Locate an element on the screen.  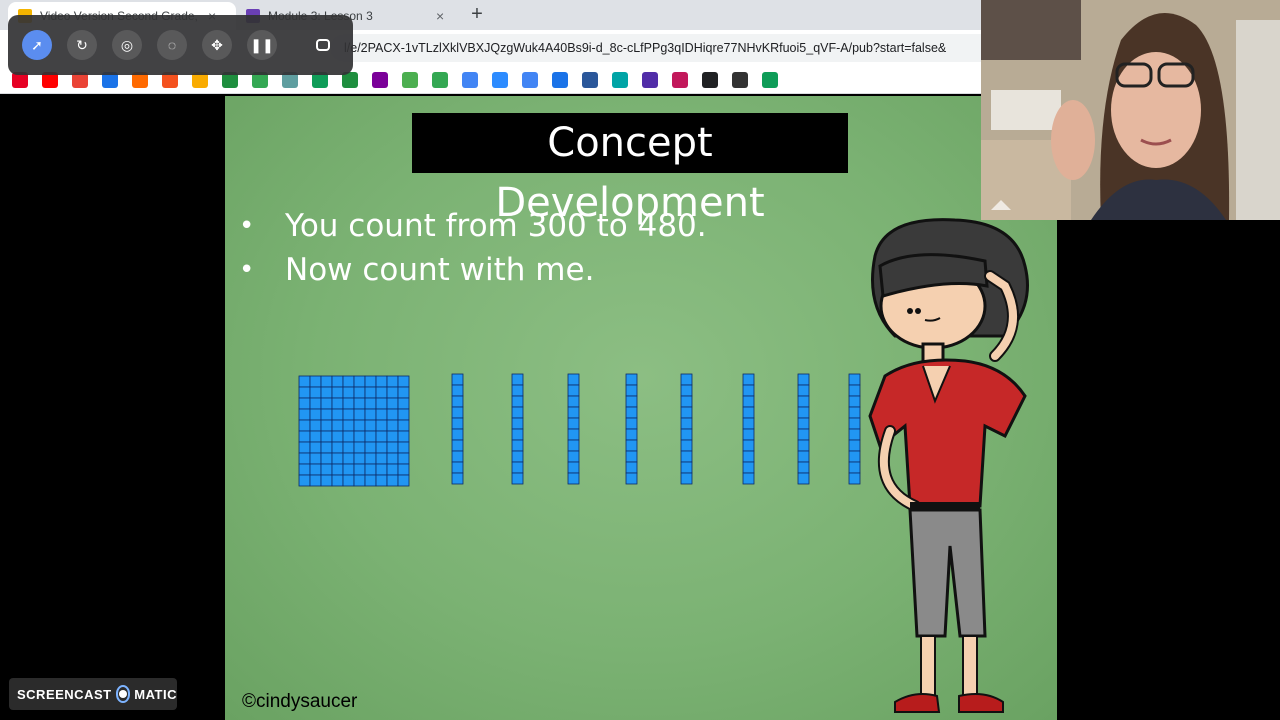
window-icon is located at coordinates (323, 45).